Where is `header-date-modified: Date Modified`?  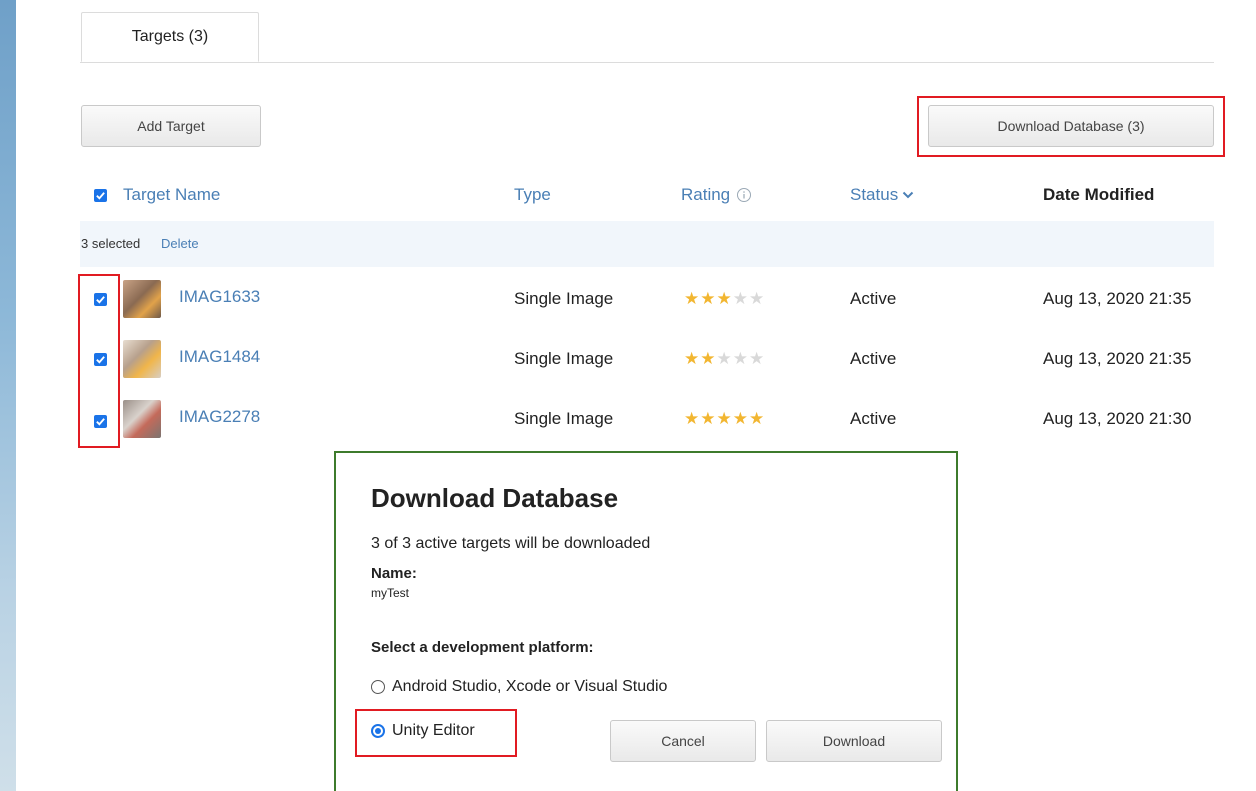
header-date-modified: Date Modified is located at coordinates (1098, 195).